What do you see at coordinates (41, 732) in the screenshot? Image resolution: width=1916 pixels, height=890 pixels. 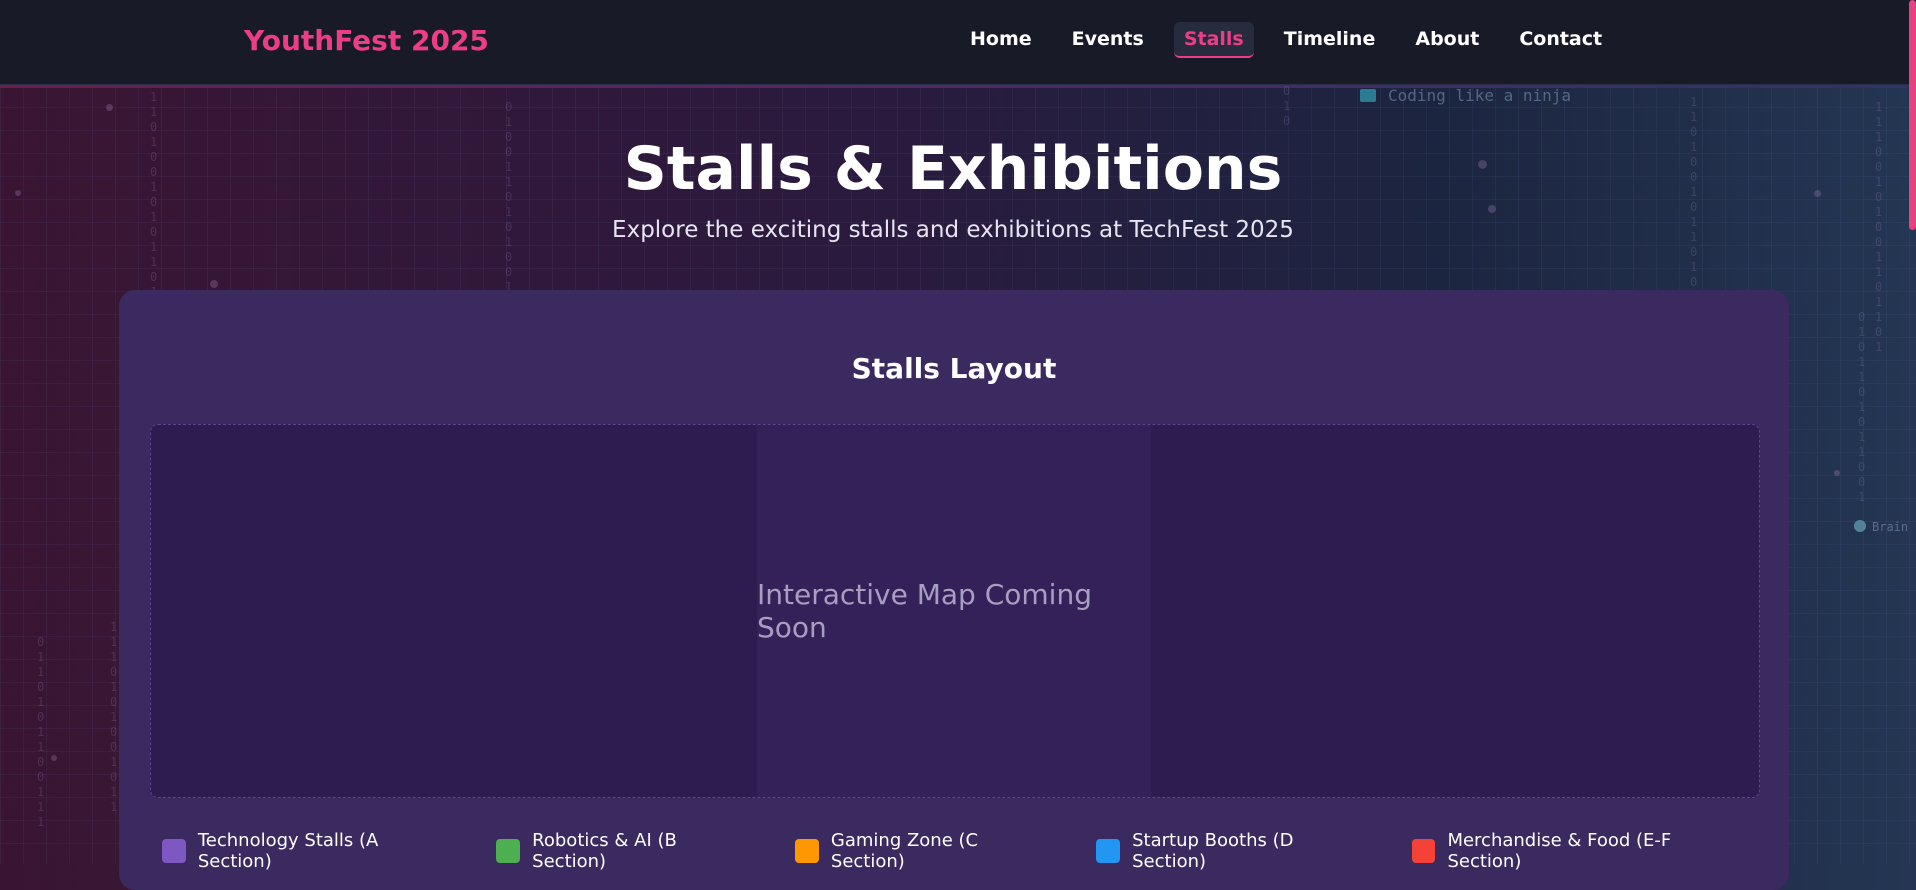 I see `binary-rain-decoration: 0110101100111` at bounding box center [41, 732].